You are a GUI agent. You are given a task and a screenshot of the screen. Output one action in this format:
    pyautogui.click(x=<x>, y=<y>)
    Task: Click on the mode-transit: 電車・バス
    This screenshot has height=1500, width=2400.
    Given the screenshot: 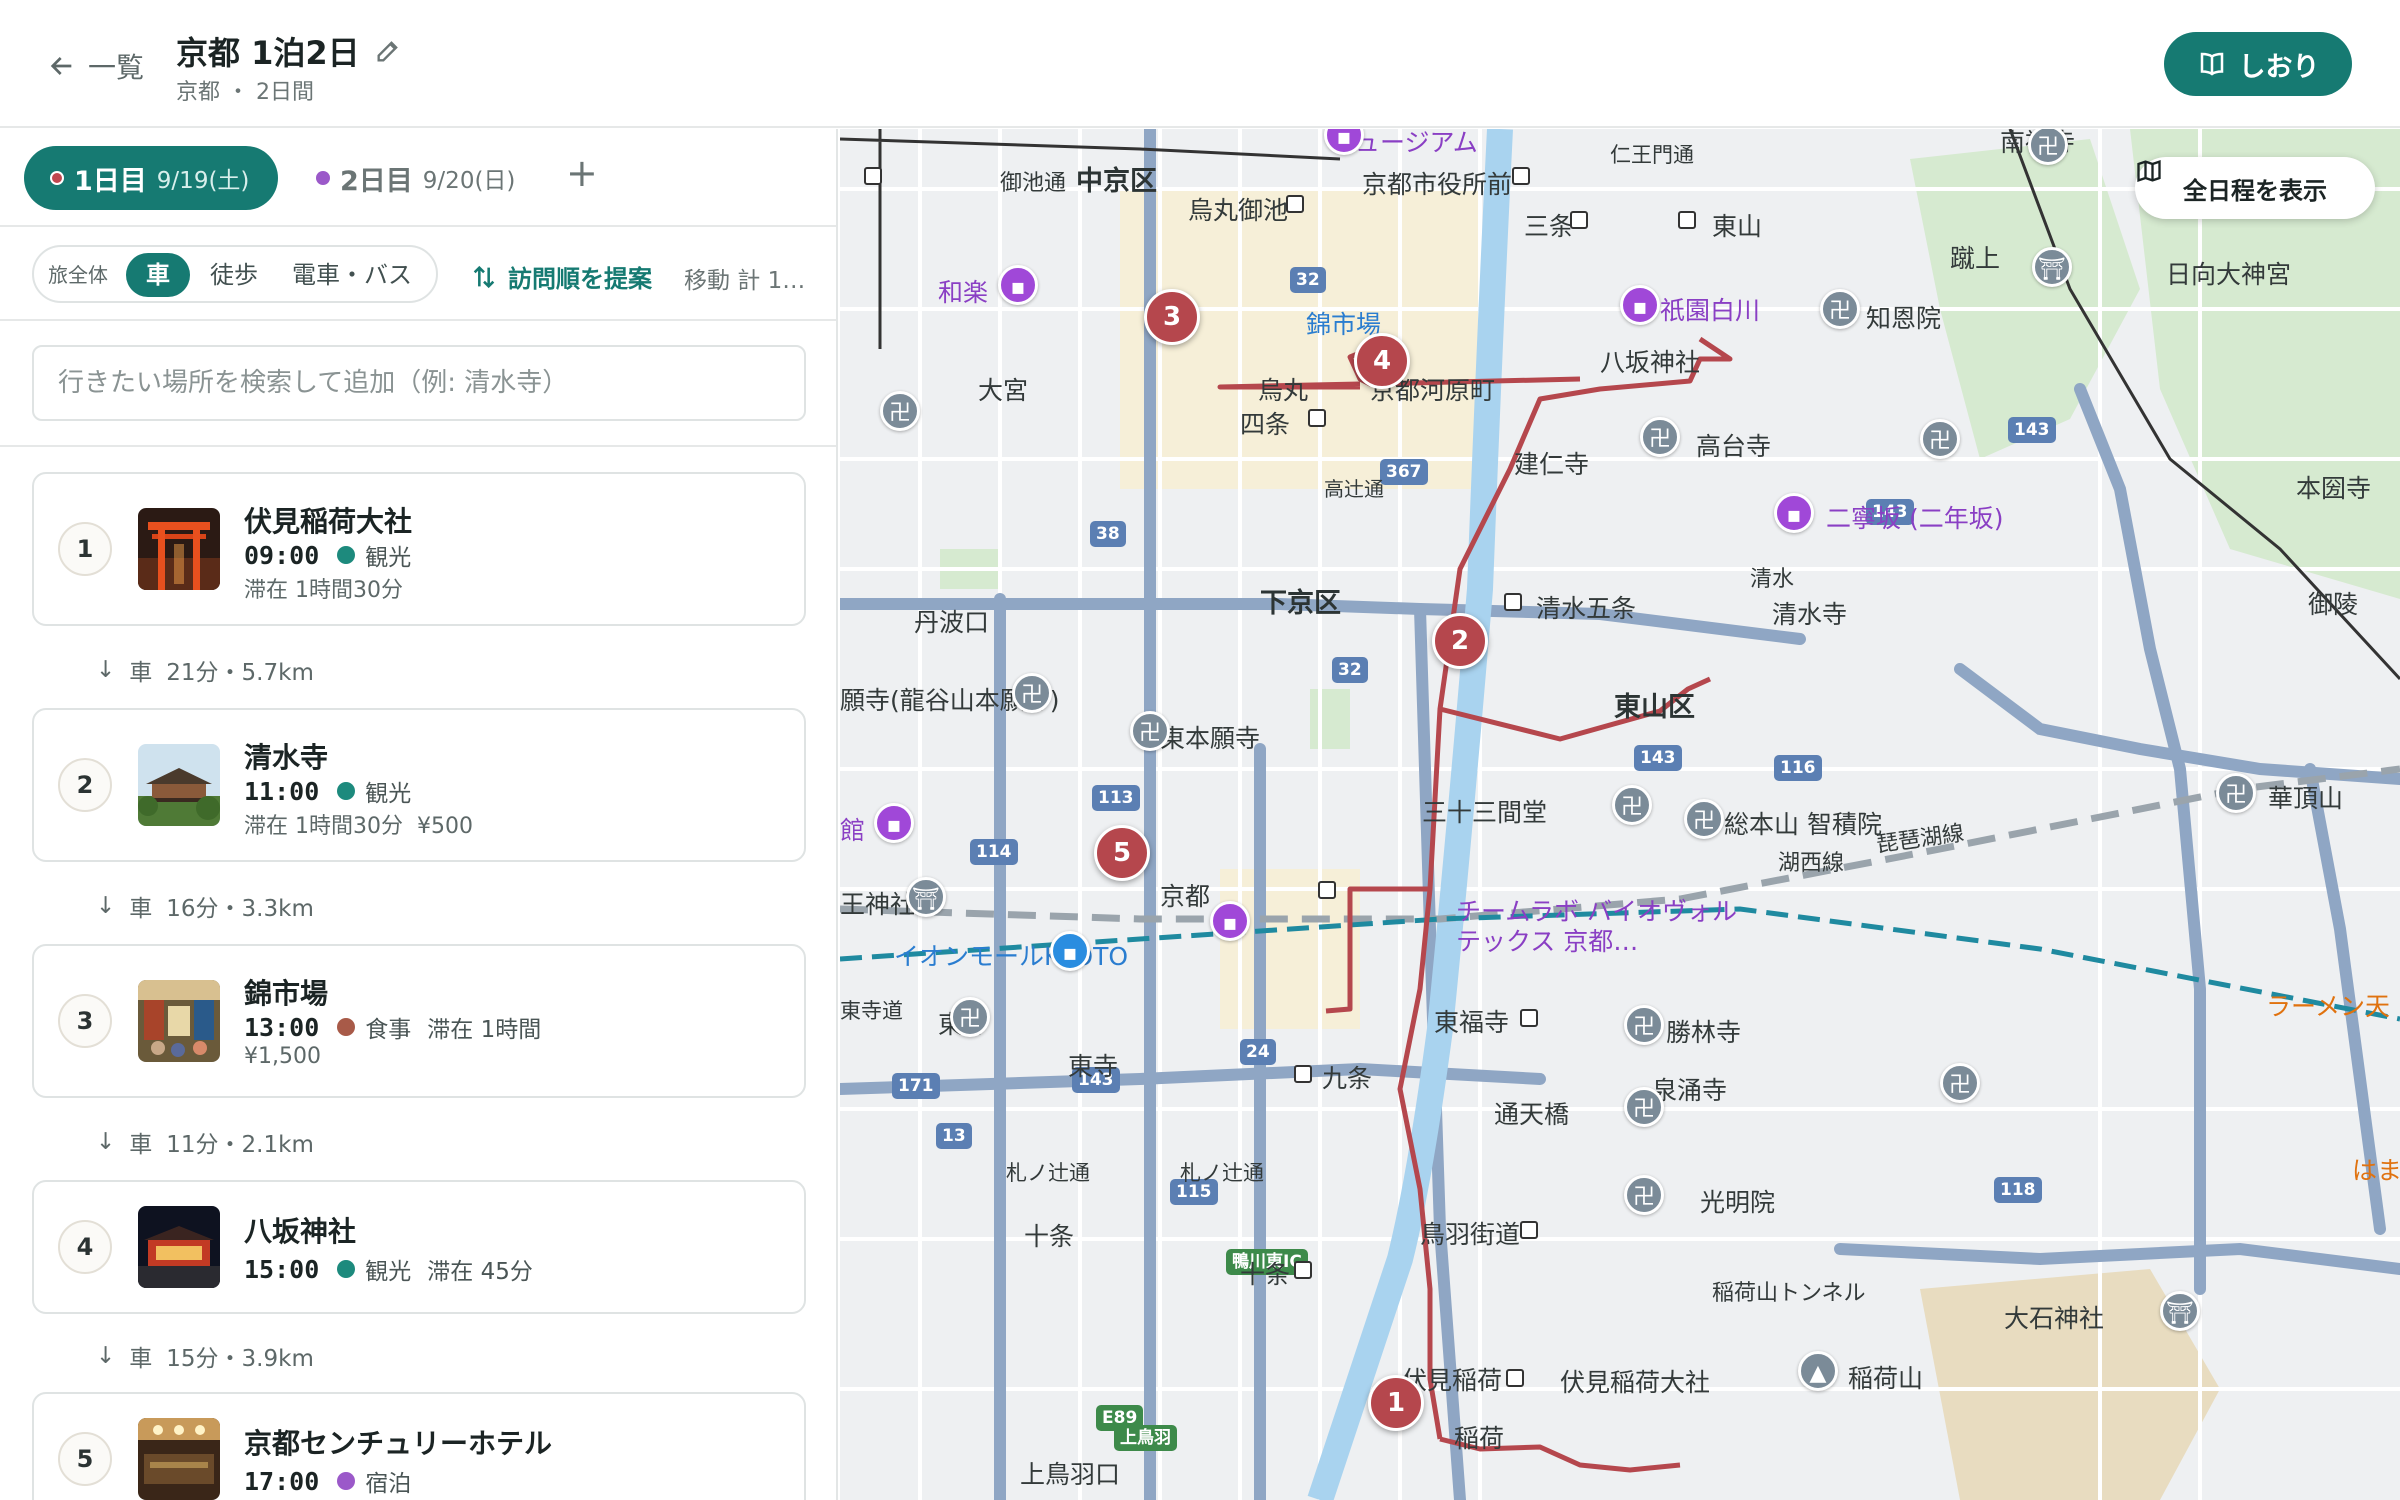 What is the action you would take?
    pyautogui.click(x=352, y=275)
    